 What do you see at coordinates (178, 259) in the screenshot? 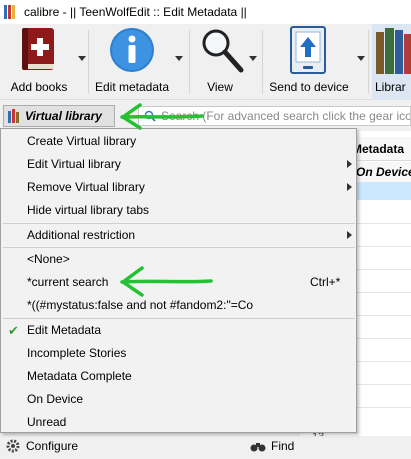
I see `menu-item-none: <None>` at bounding box center [178, 259].